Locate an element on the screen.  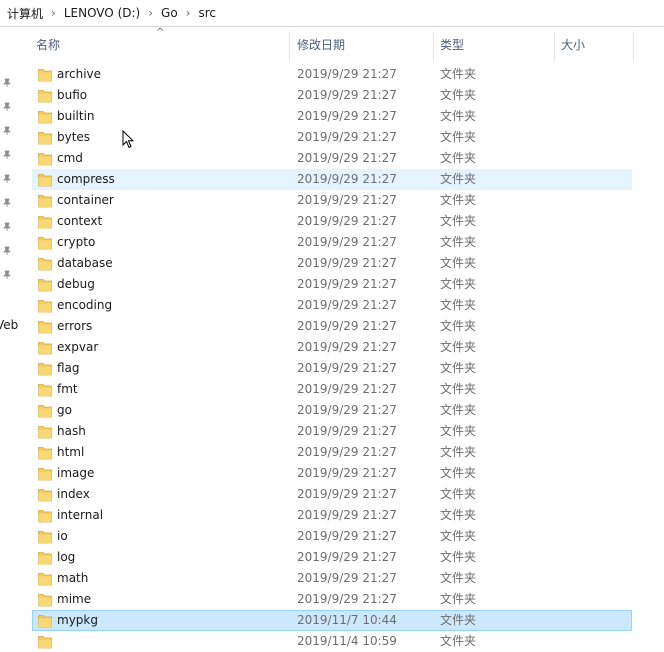
file-row: internal 2019/9/29 21:27 文件夹 is located at coordinates (332, 515).